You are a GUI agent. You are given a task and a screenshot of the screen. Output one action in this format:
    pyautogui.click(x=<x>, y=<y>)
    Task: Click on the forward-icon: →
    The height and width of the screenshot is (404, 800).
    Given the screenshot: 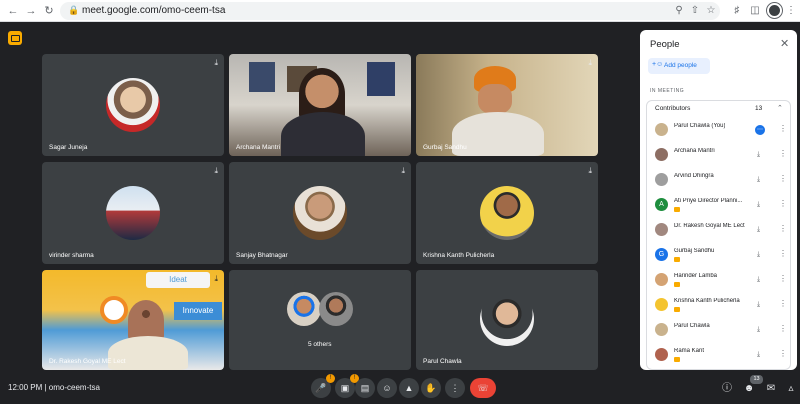 What is the action you would take?
    pyautogui.click(x=31, y=11)
    